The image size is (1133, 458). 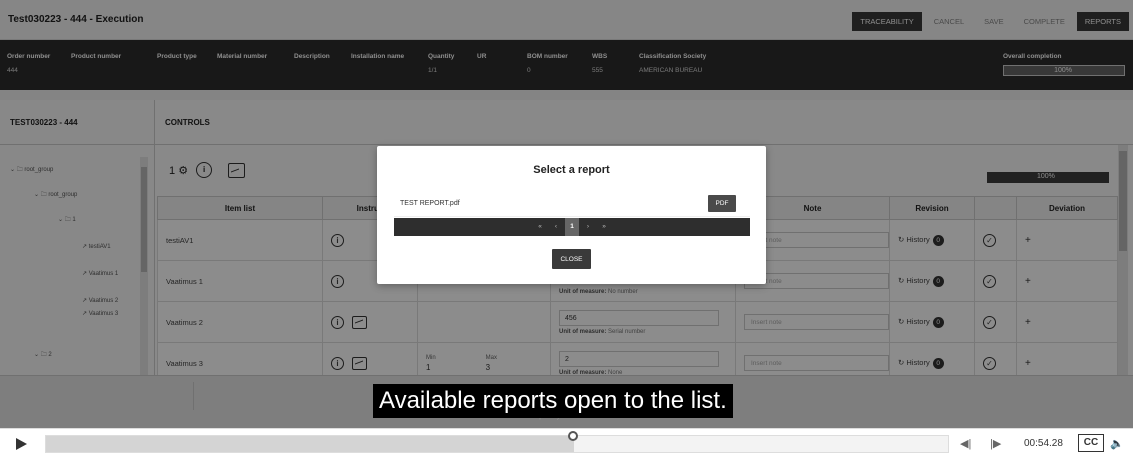 What do you see at coordinates (572, 203) in the screenshot?
I see `report-list-item: TEST REPORT.pdf PDF` at bounding box center [572, 203].